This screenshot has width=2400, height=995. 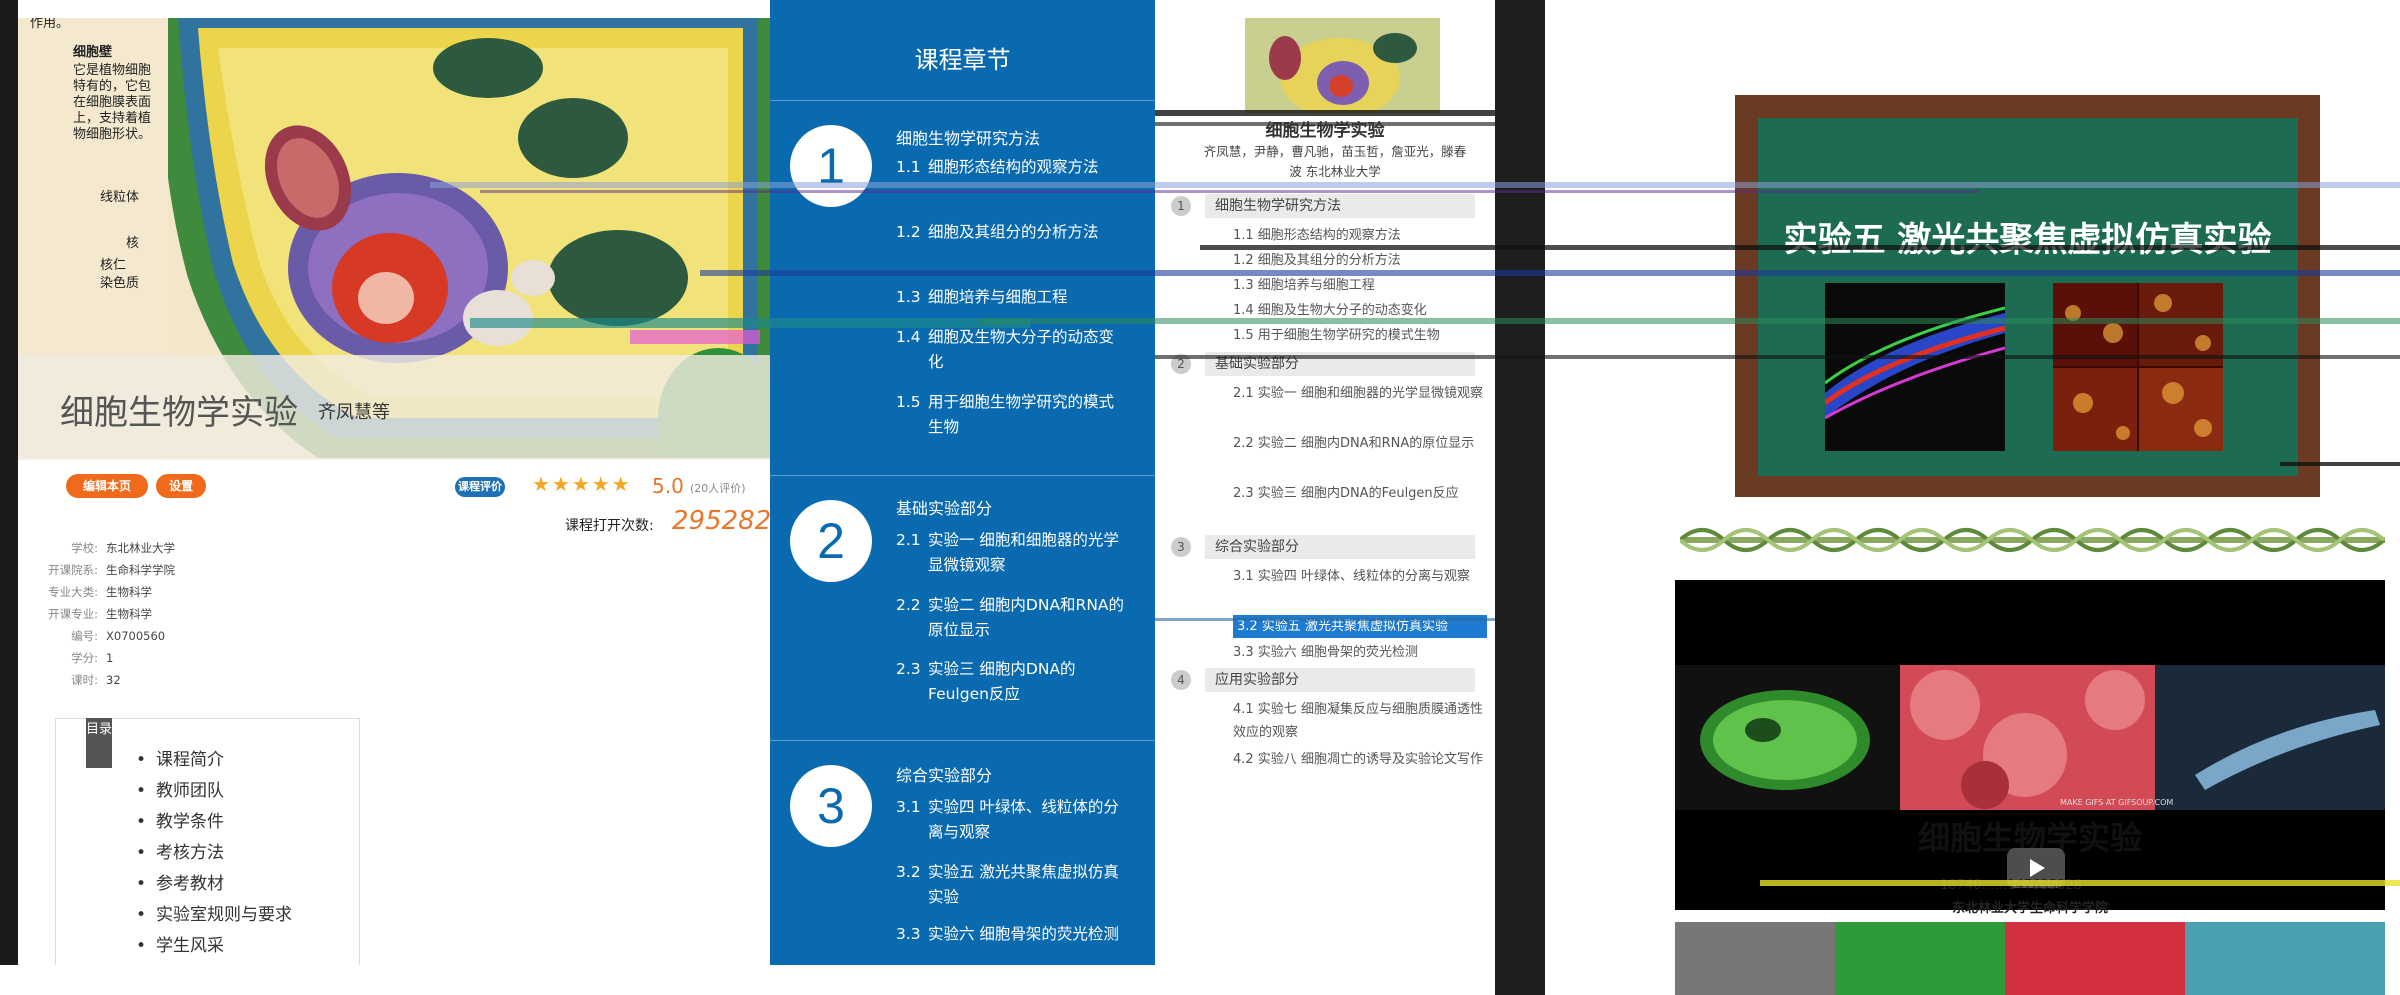 What do you see at coordinates (107, 486) in the screenshot?
I see `edit-page-button: 编辑本页` at bounding box center [107, 486].